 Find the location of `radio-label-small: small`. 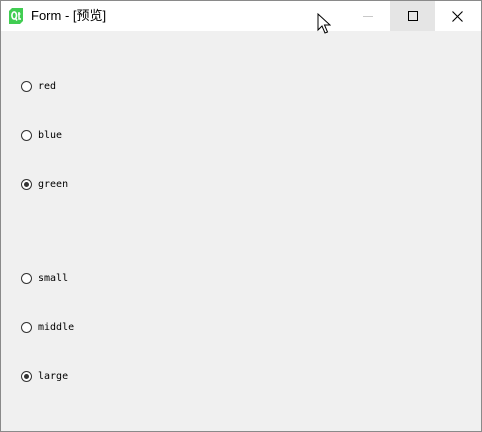

radio-label-small: small is located at coordinates (53, 278).